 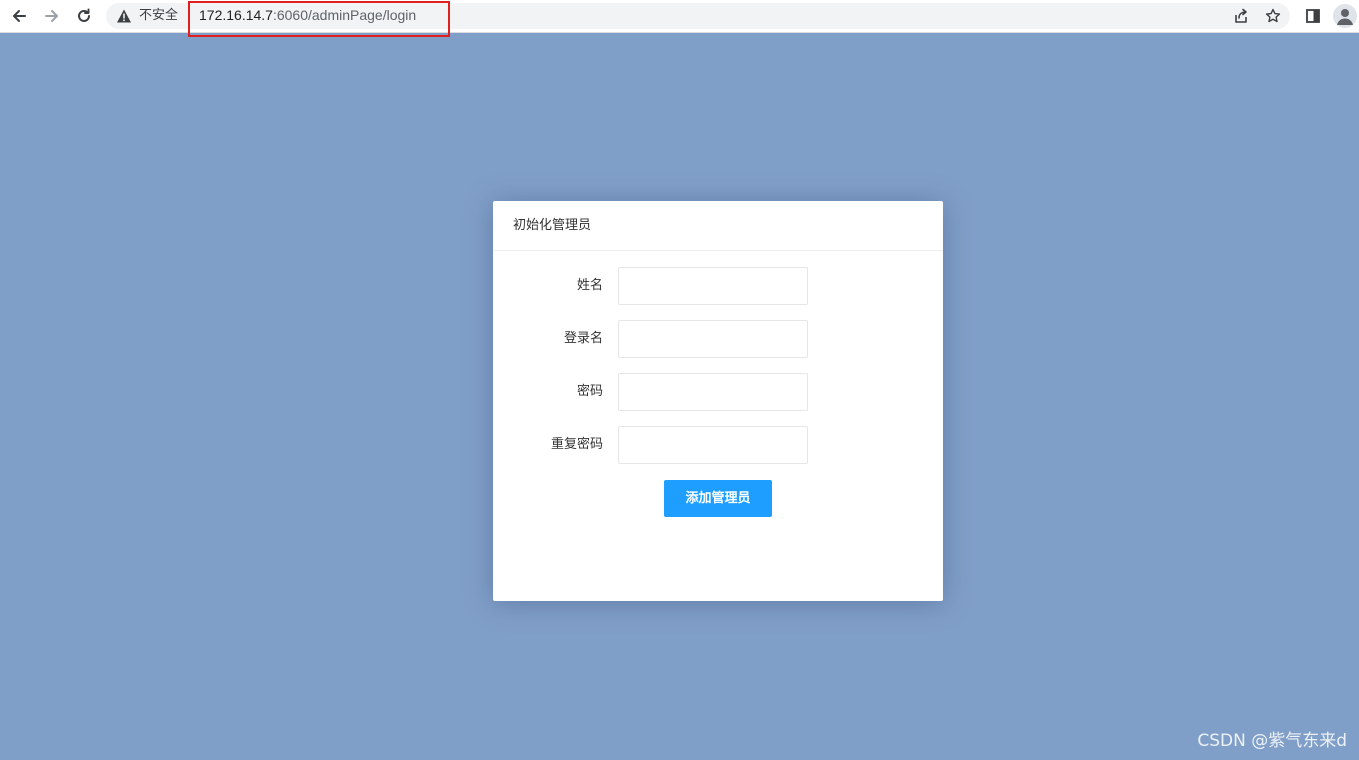 I want to click on dialog-title: 初始化管理员, so click(x=552, y=225).